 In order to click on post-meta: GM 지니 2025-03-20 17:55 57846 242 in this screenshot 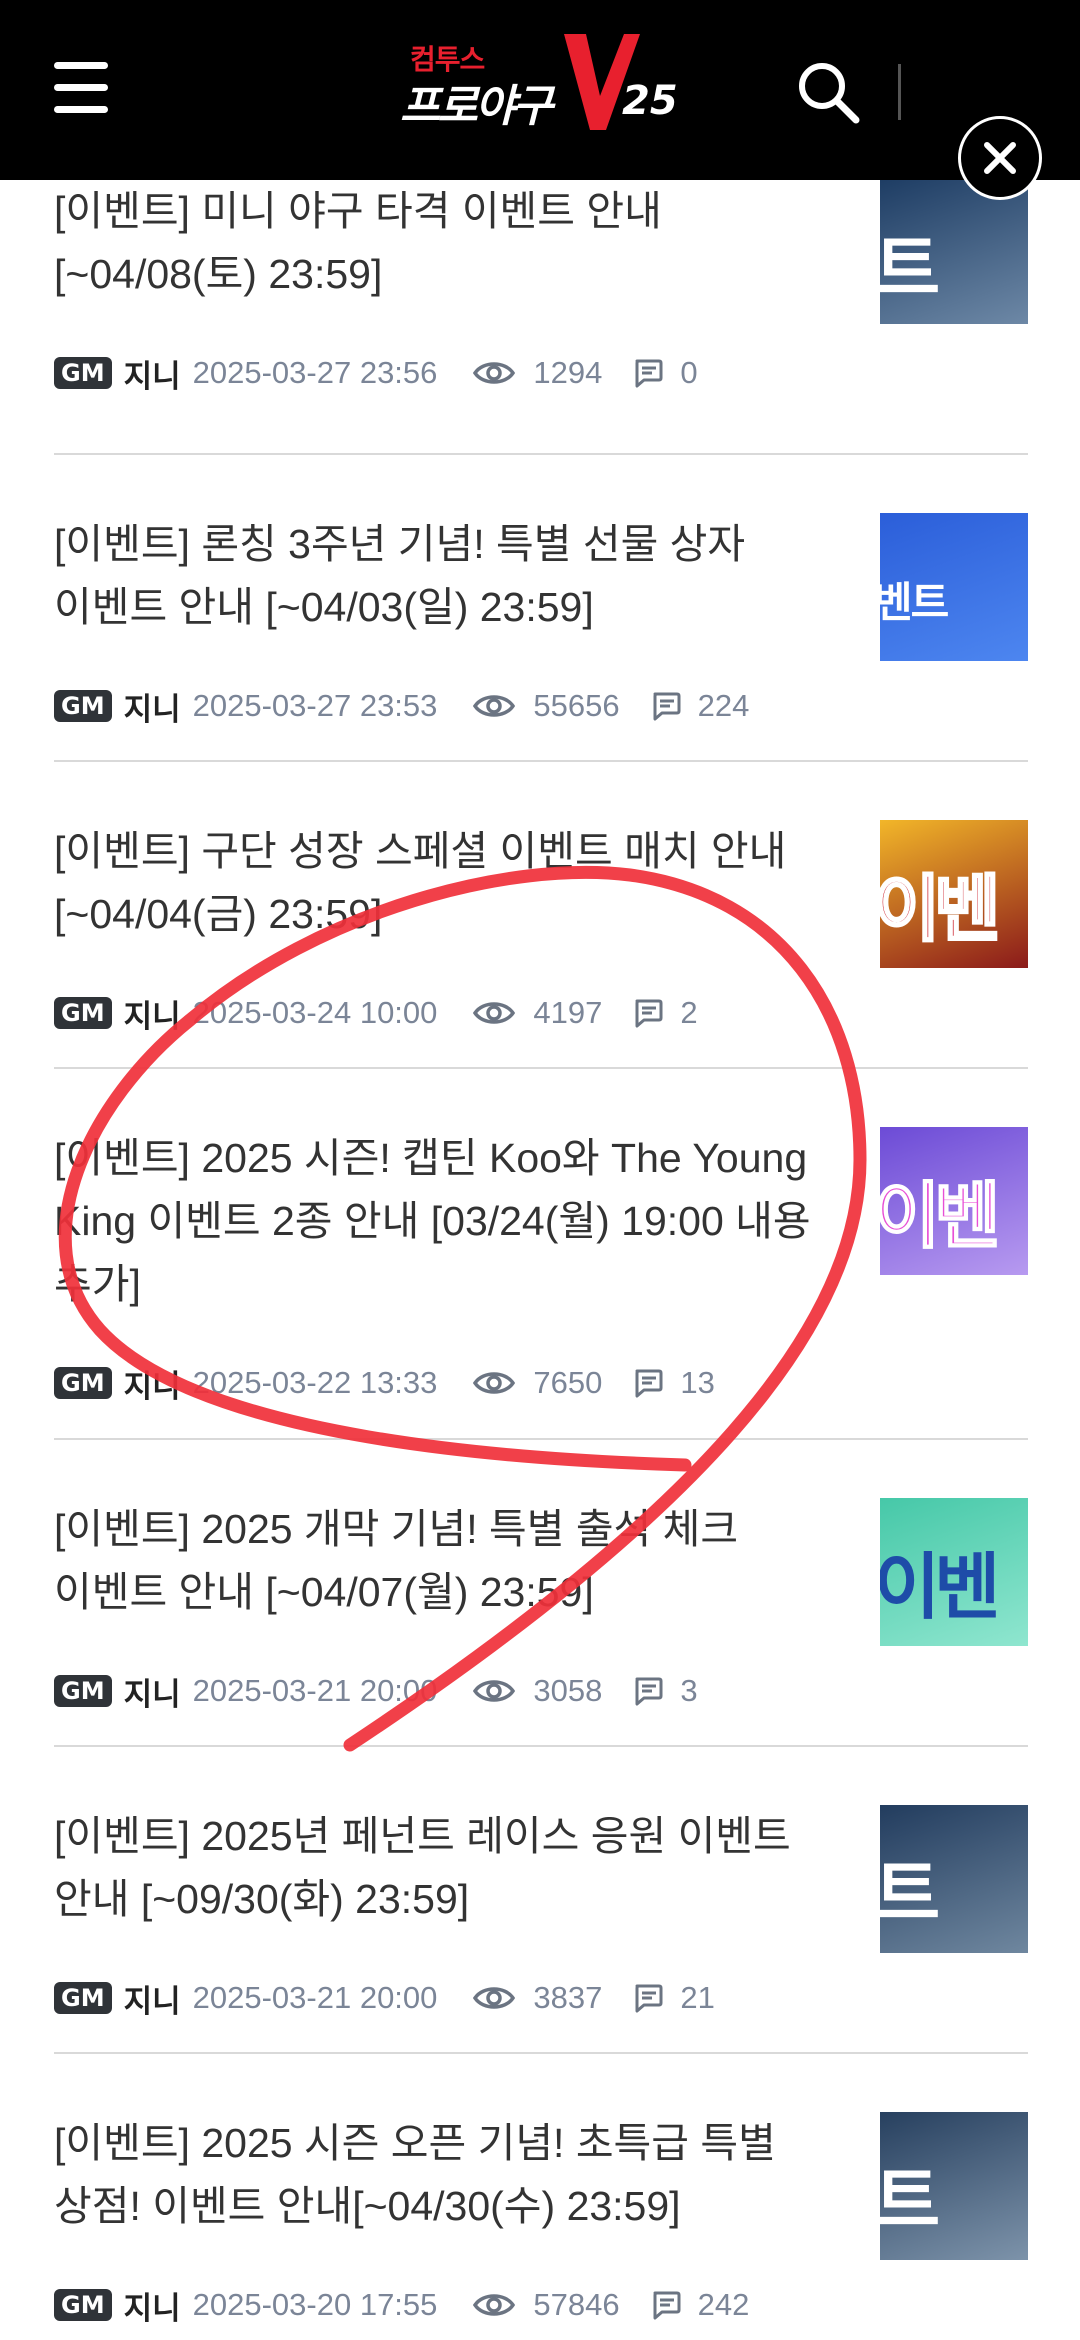, I will do `click(402, 2306)`.